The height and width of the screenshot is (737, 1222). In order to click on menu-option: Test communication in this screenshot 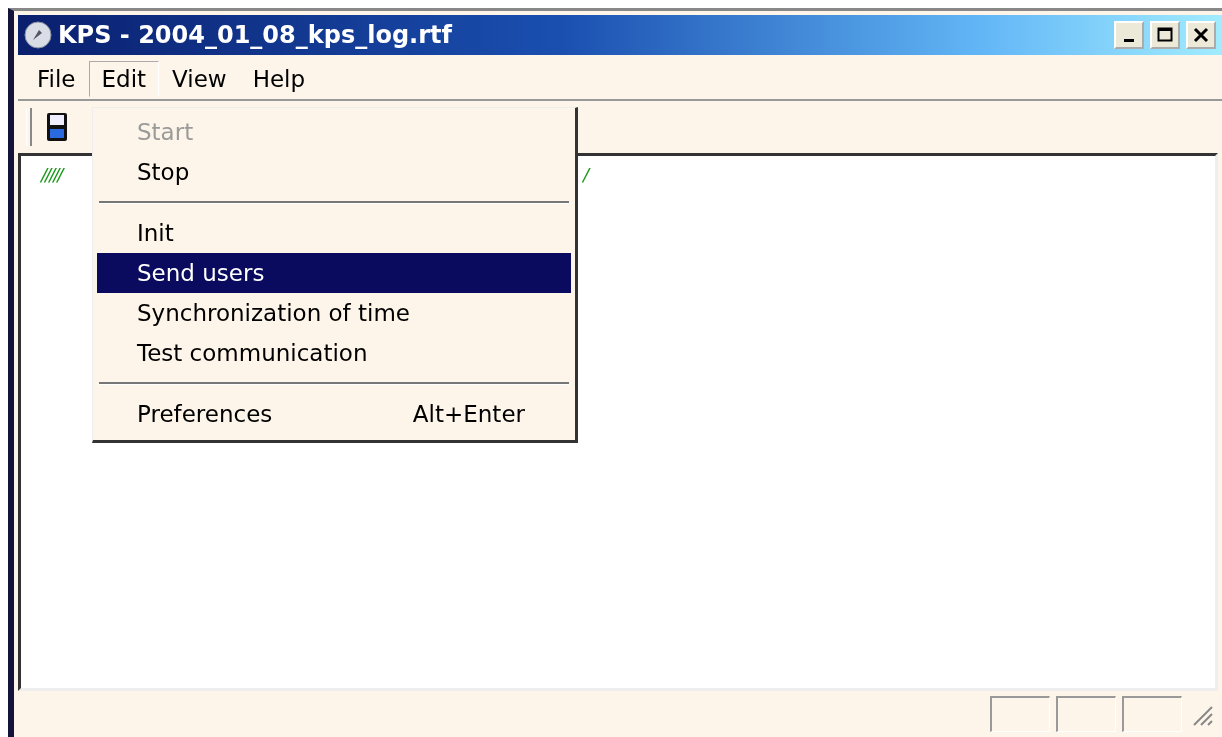, I will do `click(334, 353)`.